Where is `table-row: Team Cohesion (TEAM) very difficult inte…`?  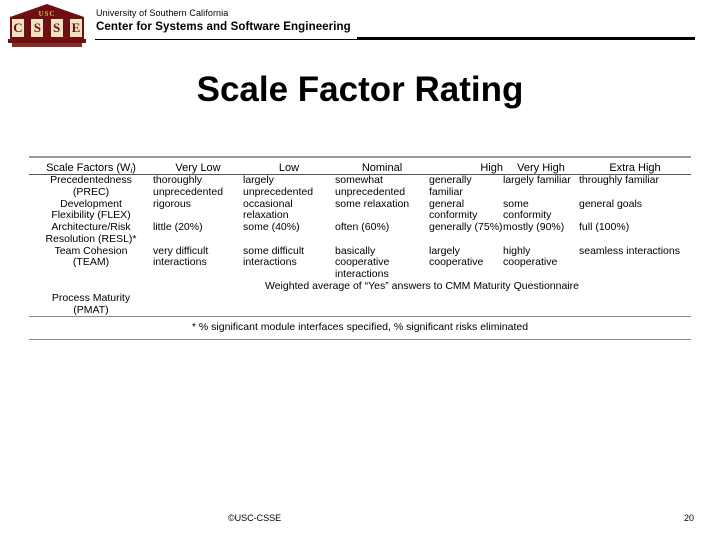 table-row: Team Cohesion (TEAM) very difficult inte… is located at coordinates (360, 262).